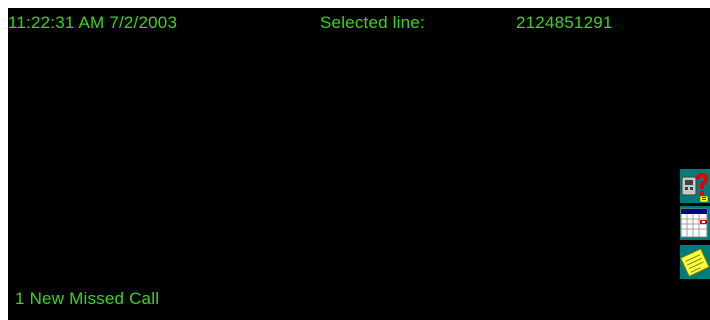 Image resolution: width=710 pixels, height=320 pixels. I want to click on notes-icon, so click(695, 262).